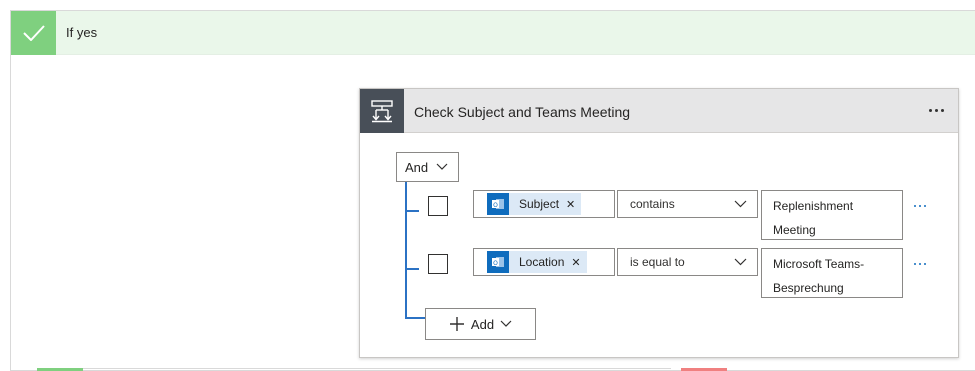 The width and height of the screenshot is (975, 371). What do you see at coordinates (417, 167) in the screenshot?
I see `group-operator-label: And` at bounding box center [417, 167].